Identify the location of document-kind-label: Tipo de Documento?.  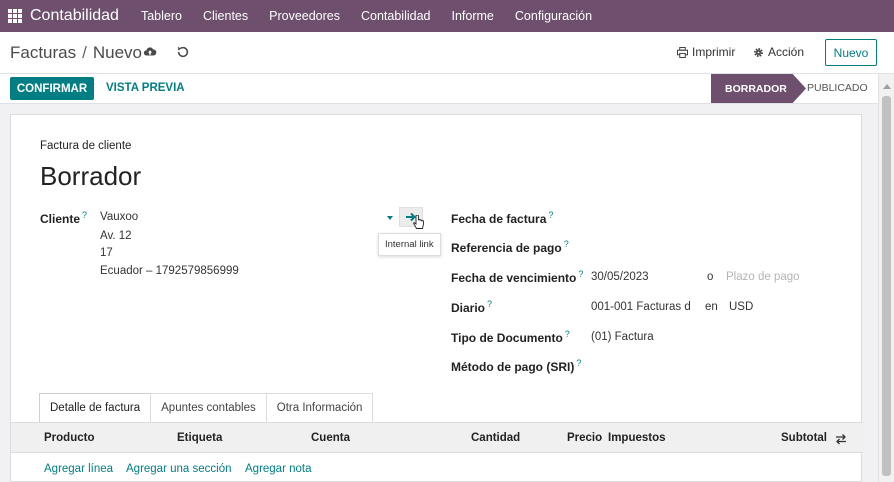
(510, 337).